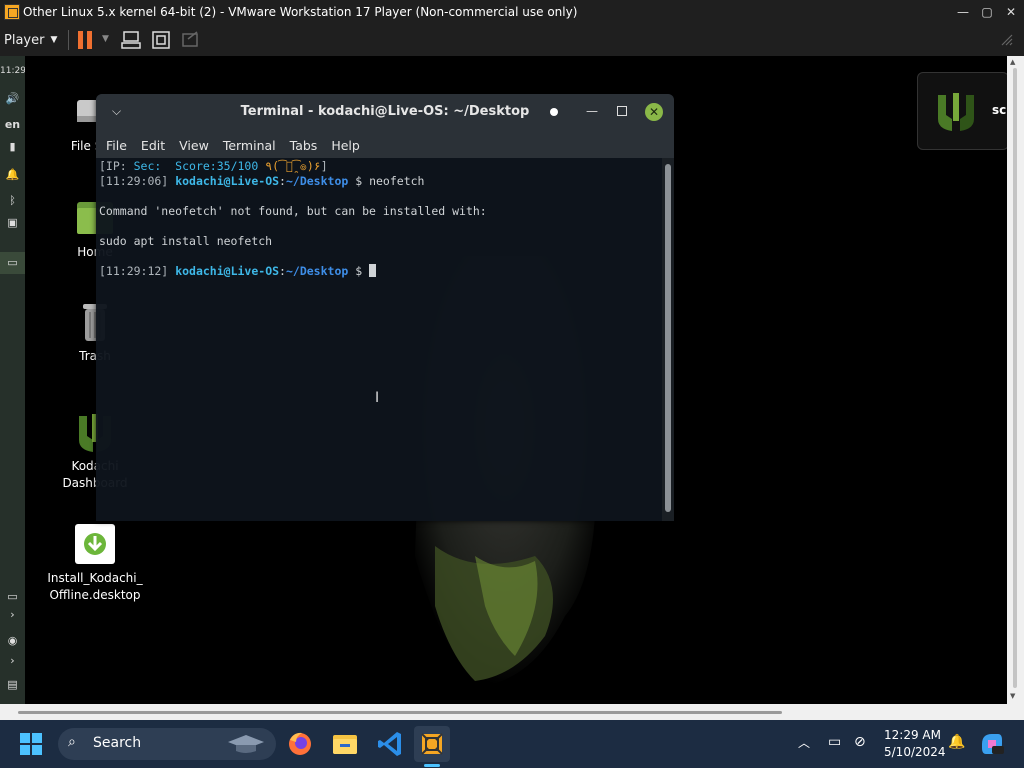 This screenshot has width=1024, height=768. What do you see at coordinates (956, 112) in the screenshot?
I see `kodachi-logo-icon` at bounding box center [956, 112].